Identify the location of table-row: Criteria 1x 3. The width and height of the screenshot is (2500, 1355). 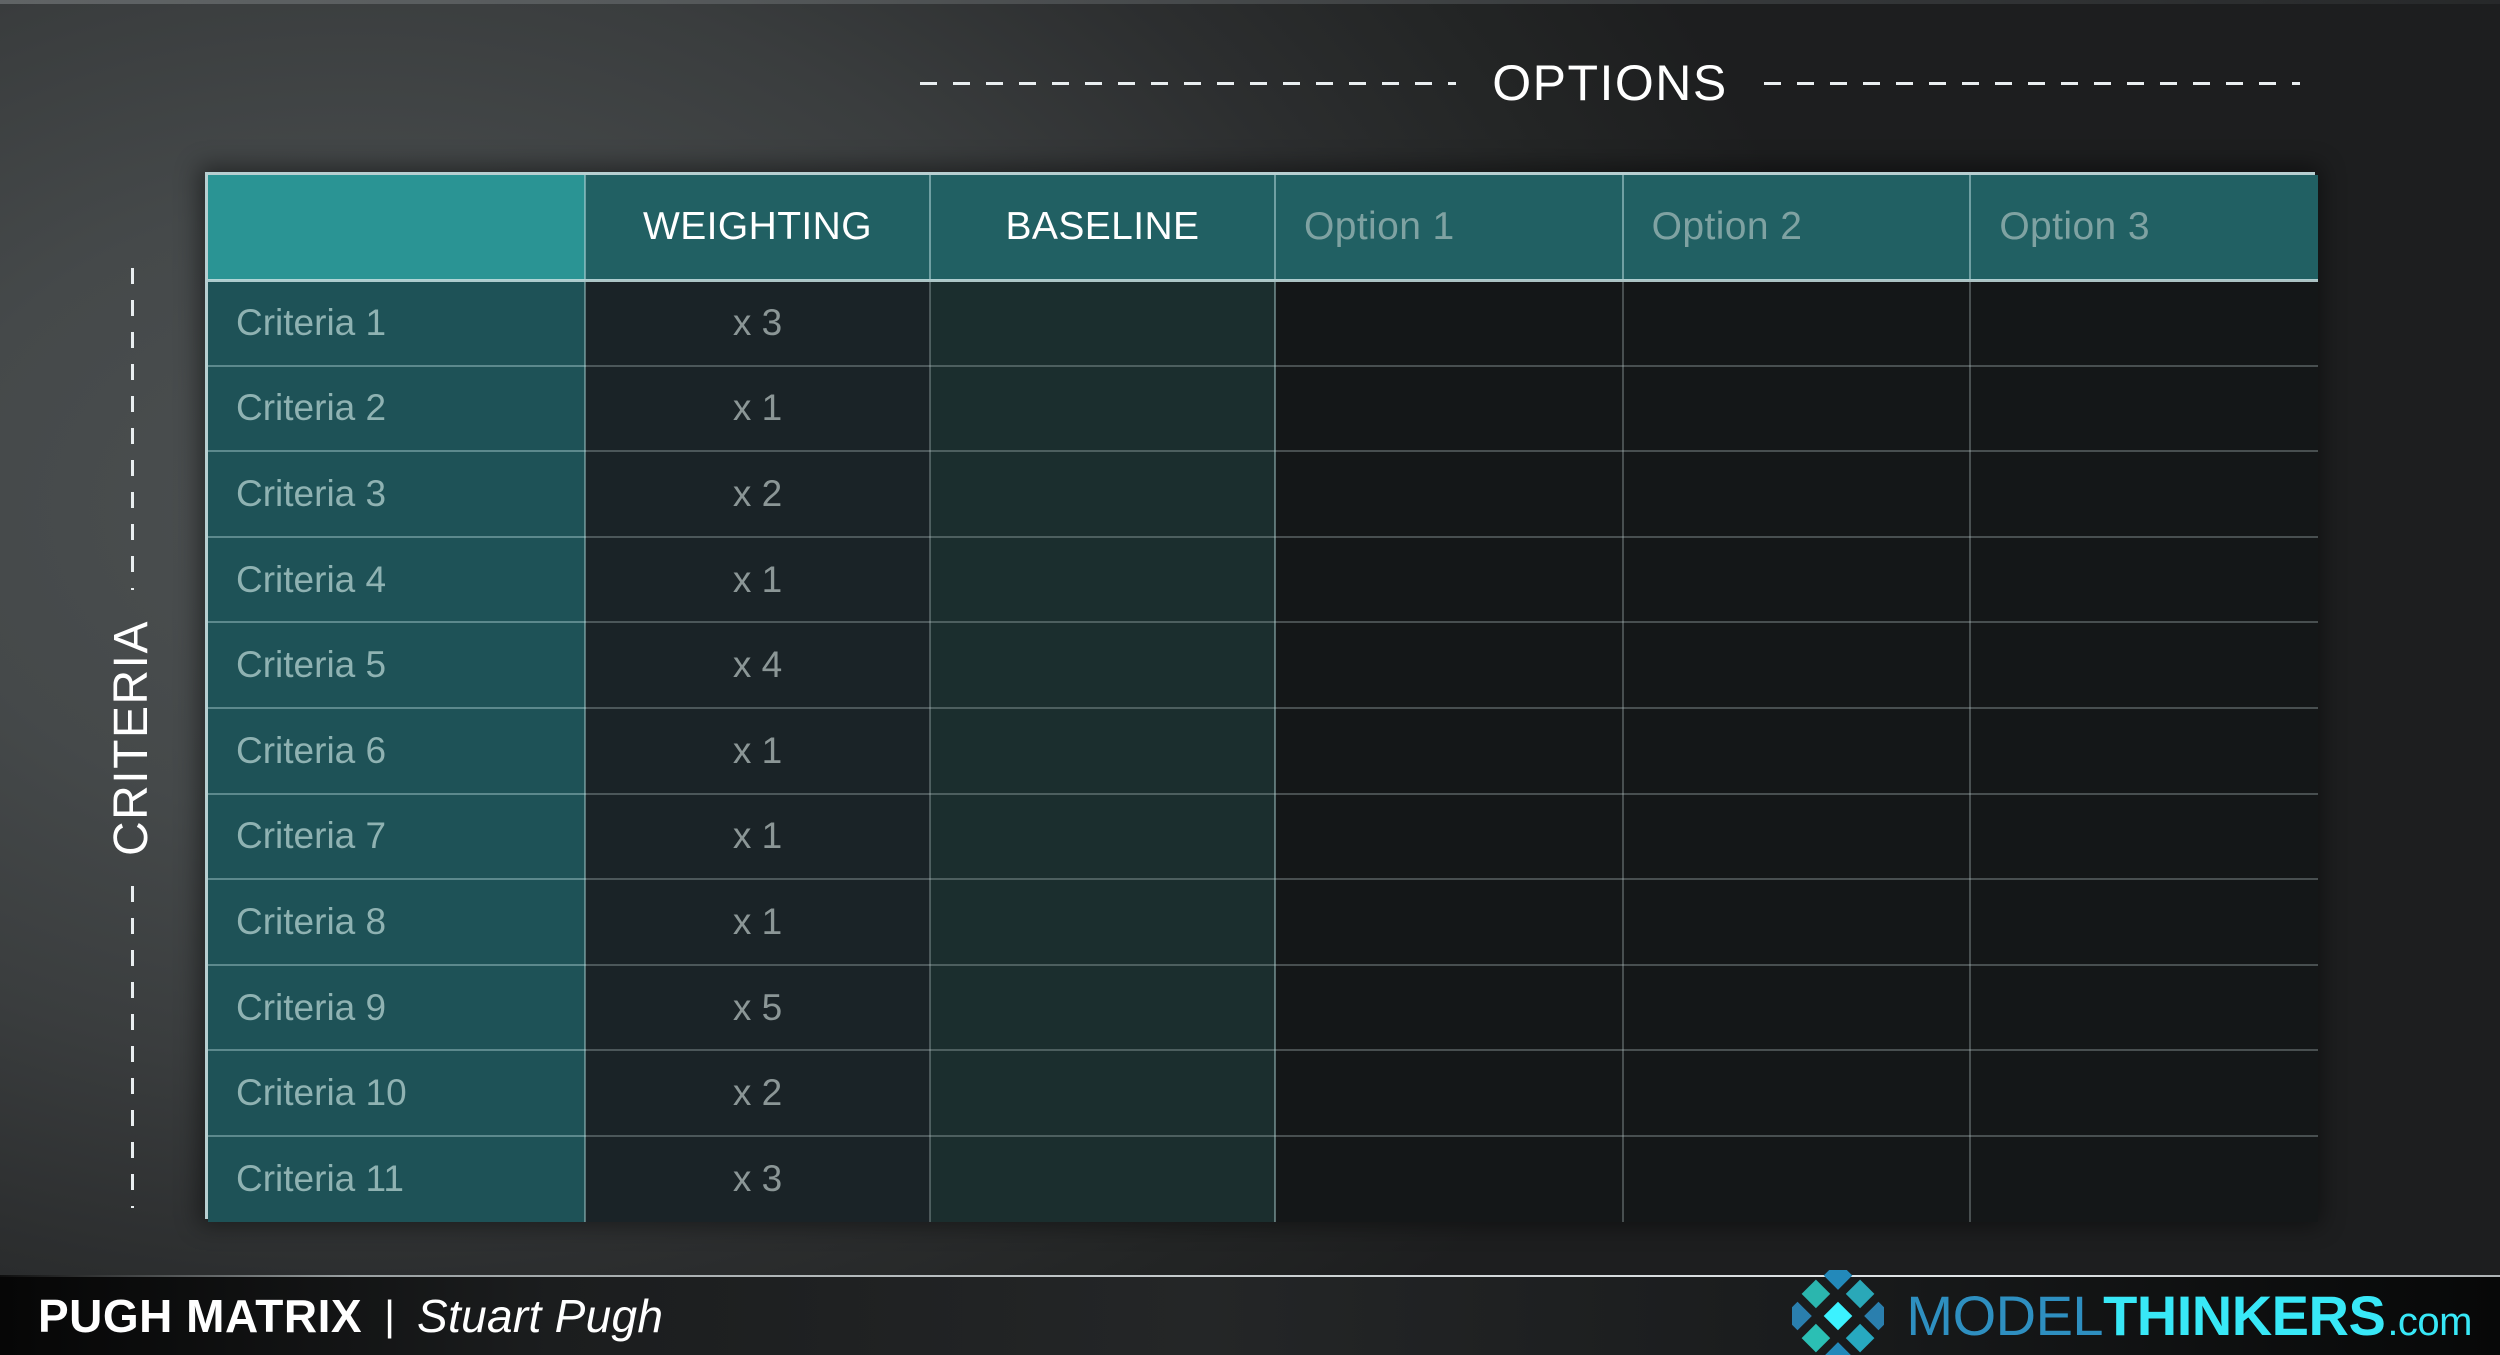
(1263, 323).